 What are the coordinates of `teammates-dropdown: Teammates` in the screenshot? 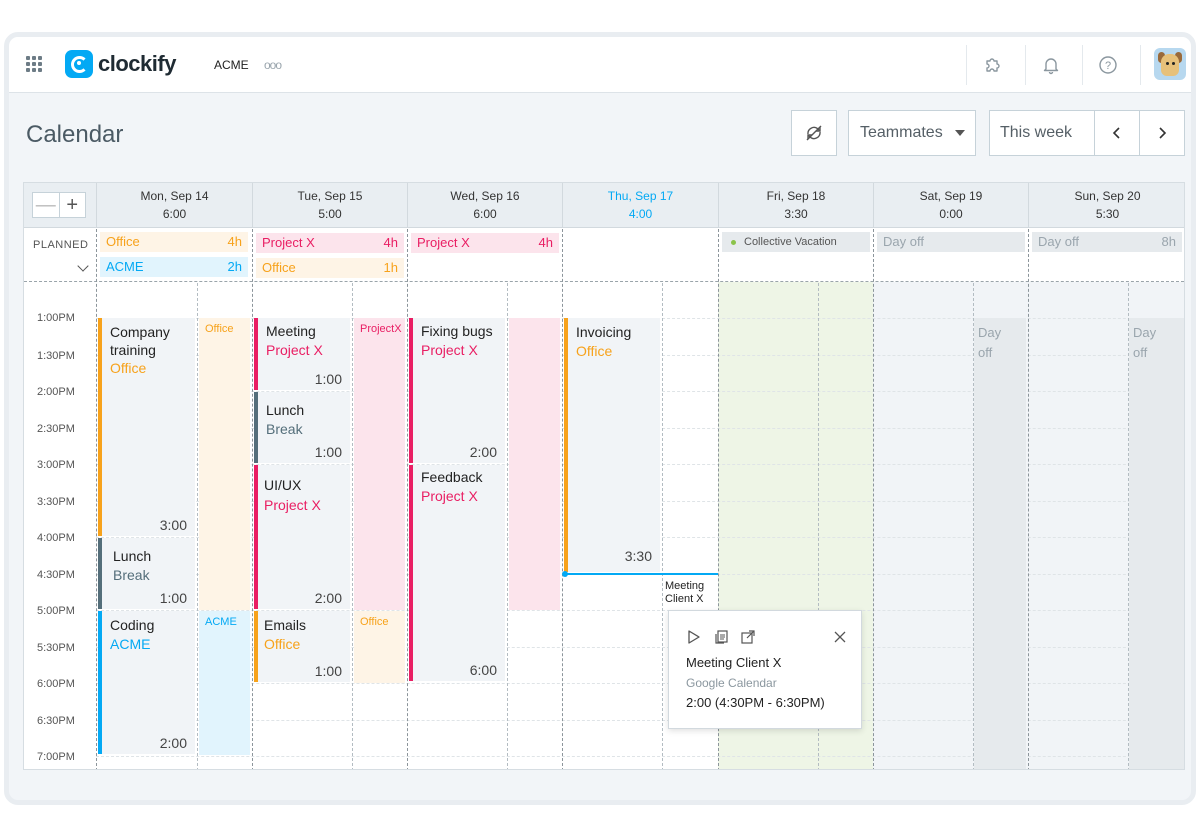 It's located at (912, 133).